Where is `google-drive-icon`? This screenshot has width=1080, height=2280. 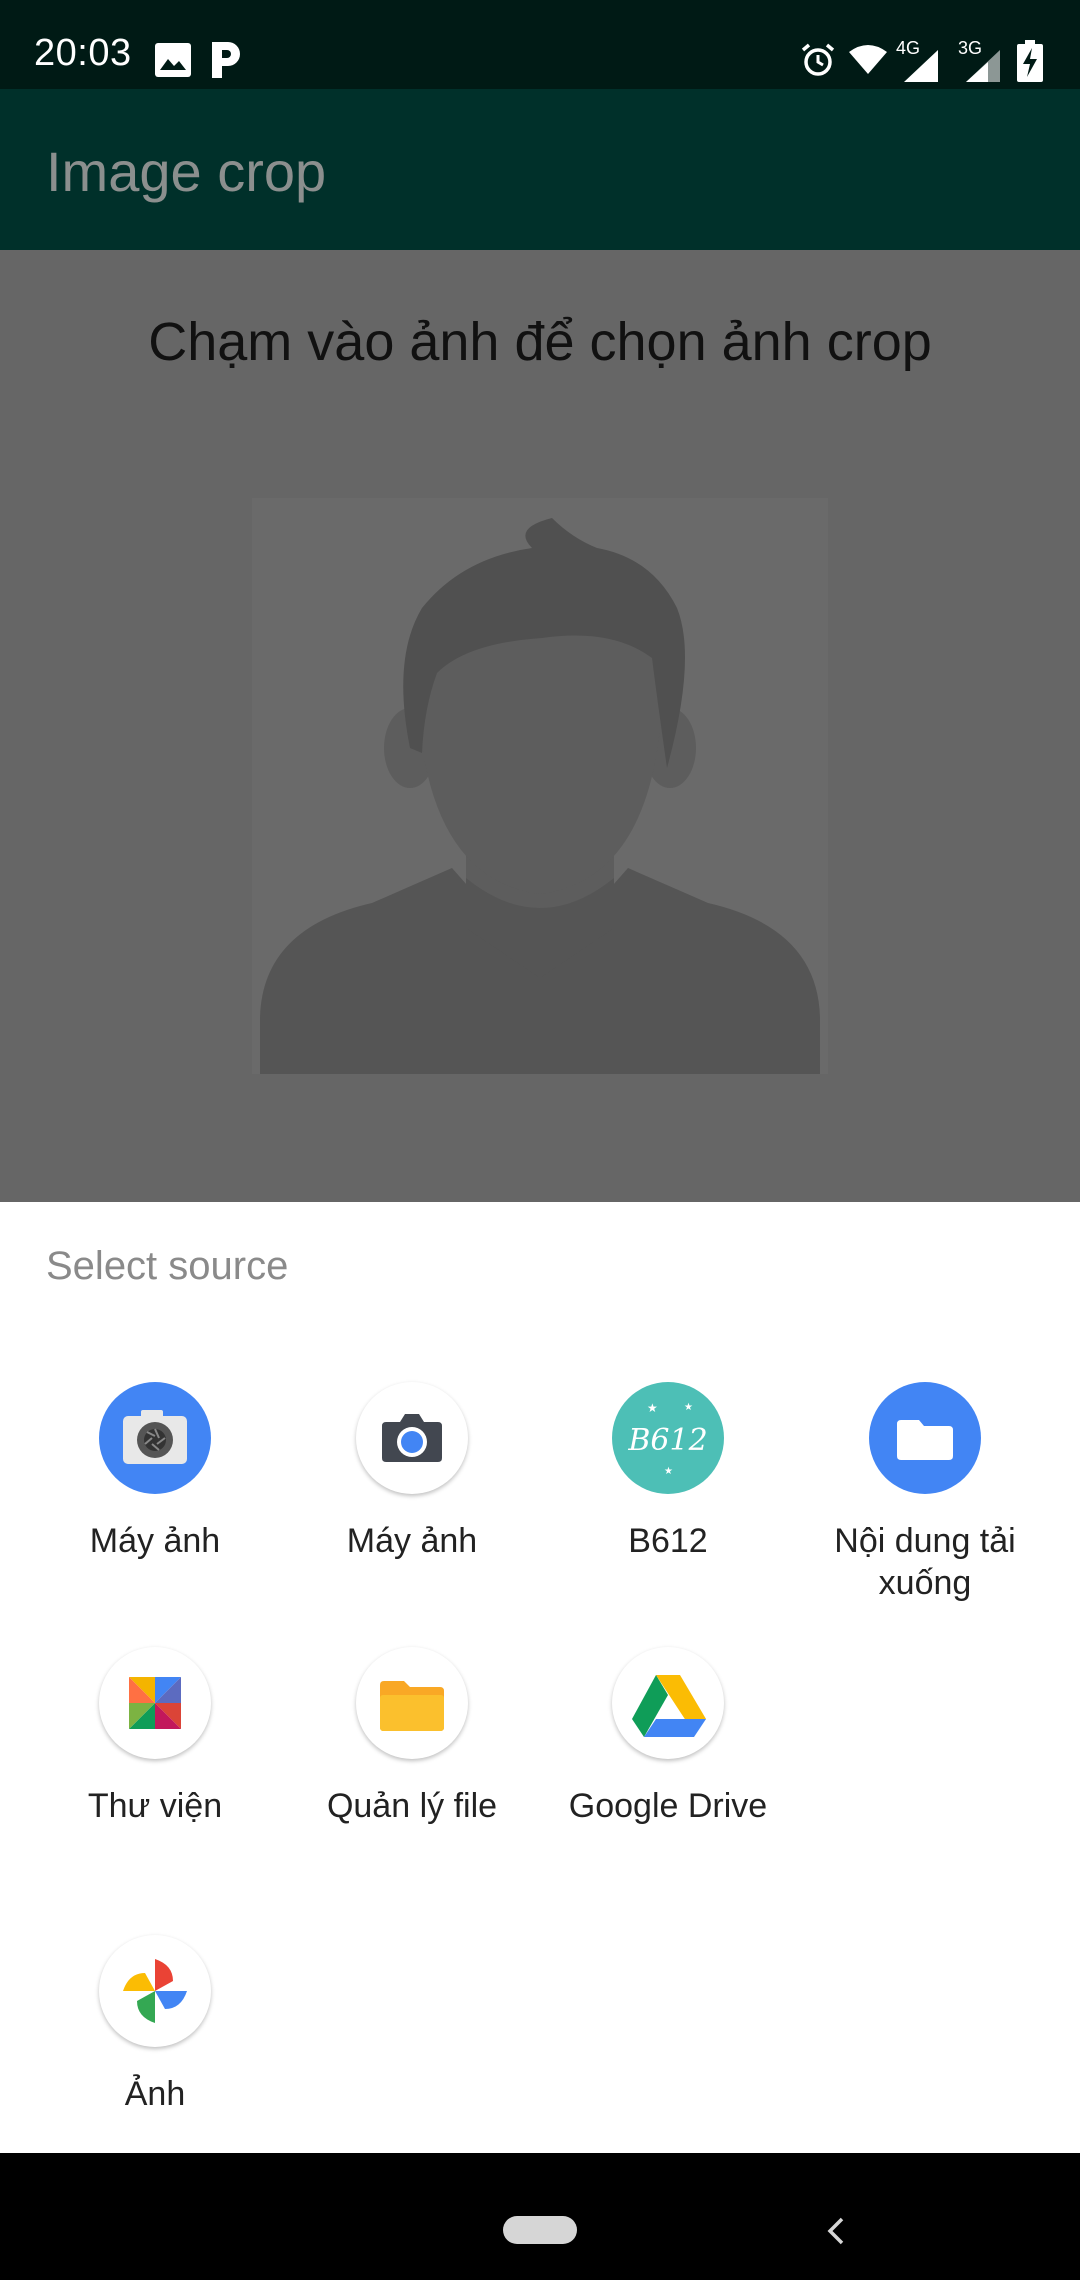 google-drive-icon is located at coordinates (668, 1703).